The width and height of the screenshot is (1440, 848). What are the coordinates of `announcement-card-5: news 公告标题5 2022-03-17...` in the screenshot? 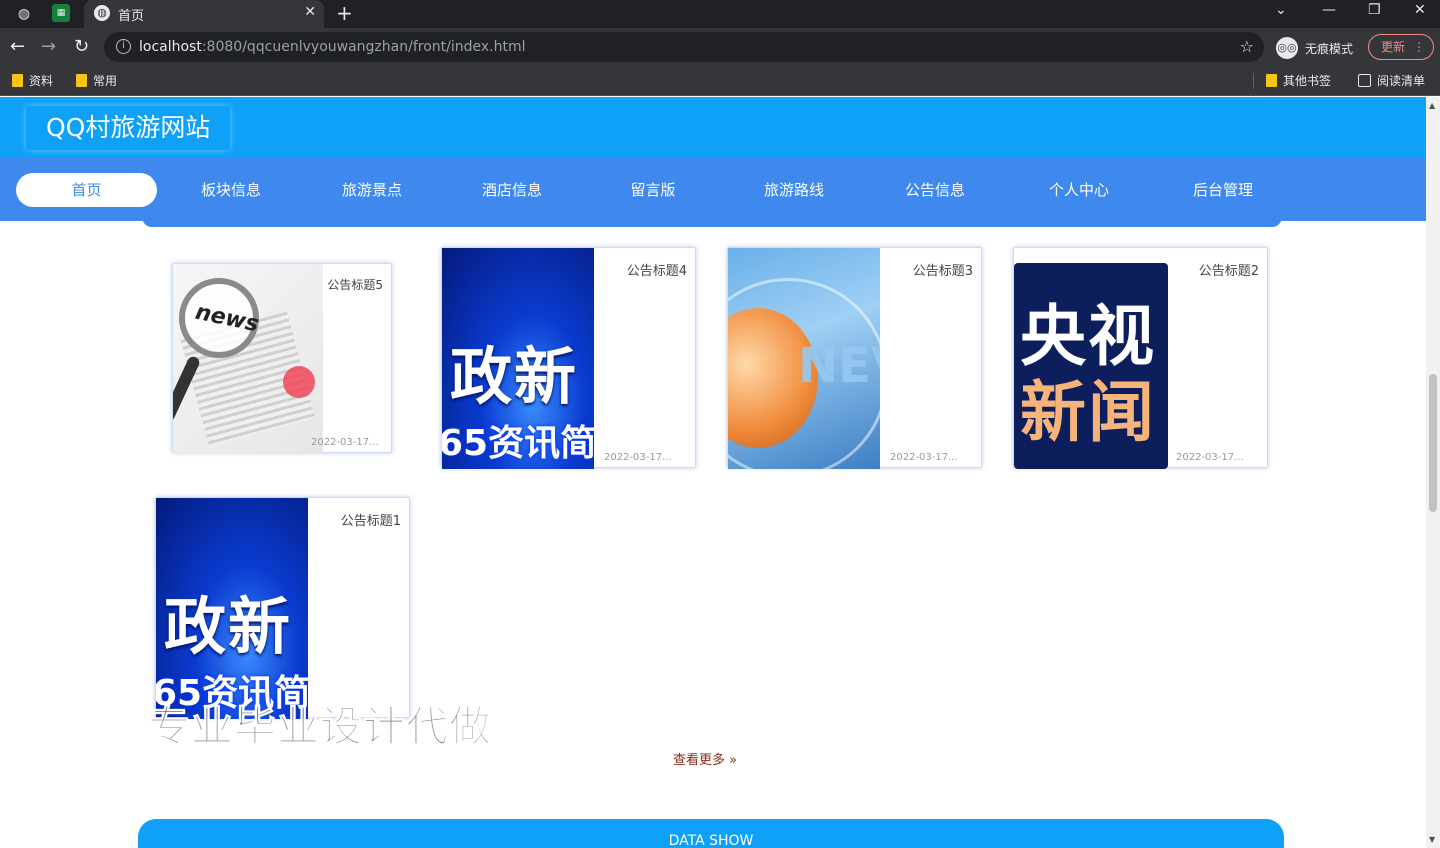 It's located at (282, 358).